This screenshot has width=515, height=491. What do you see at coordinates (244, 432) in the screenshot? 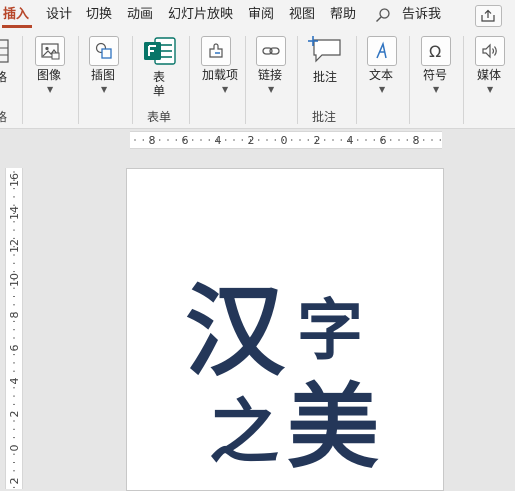
I see `slide-title-char: 之` at bounding box center [244, 432].